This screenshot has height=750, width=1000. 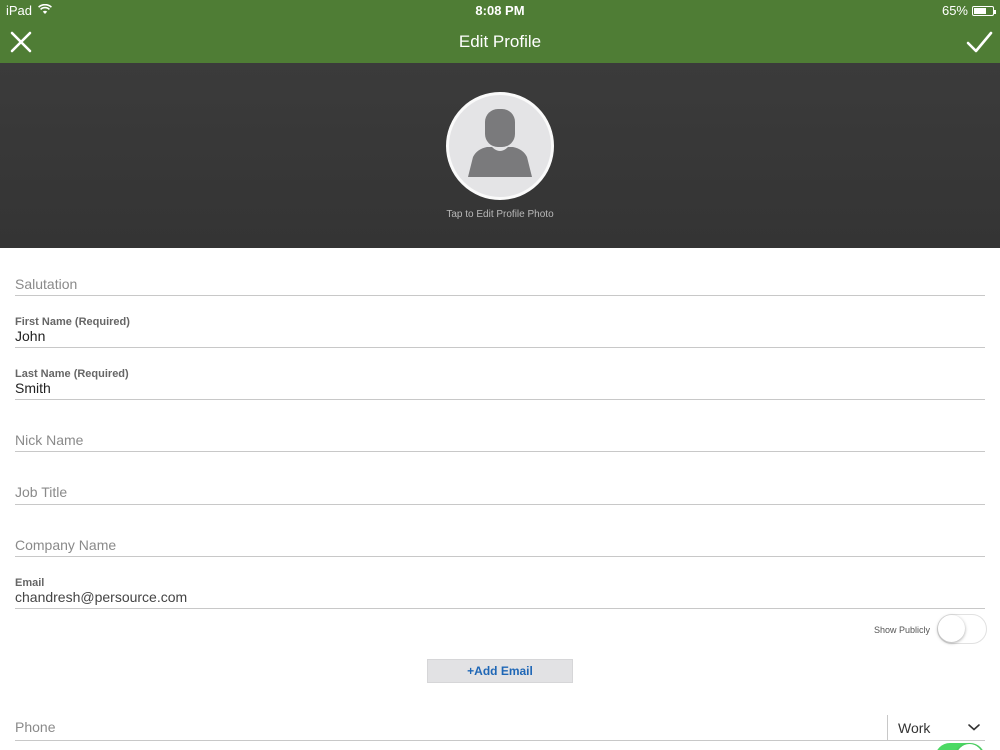 What do you see at coordinates (30, 583) in the screenshot?
I see `email-label: Email` at bounding box center [30, 583].